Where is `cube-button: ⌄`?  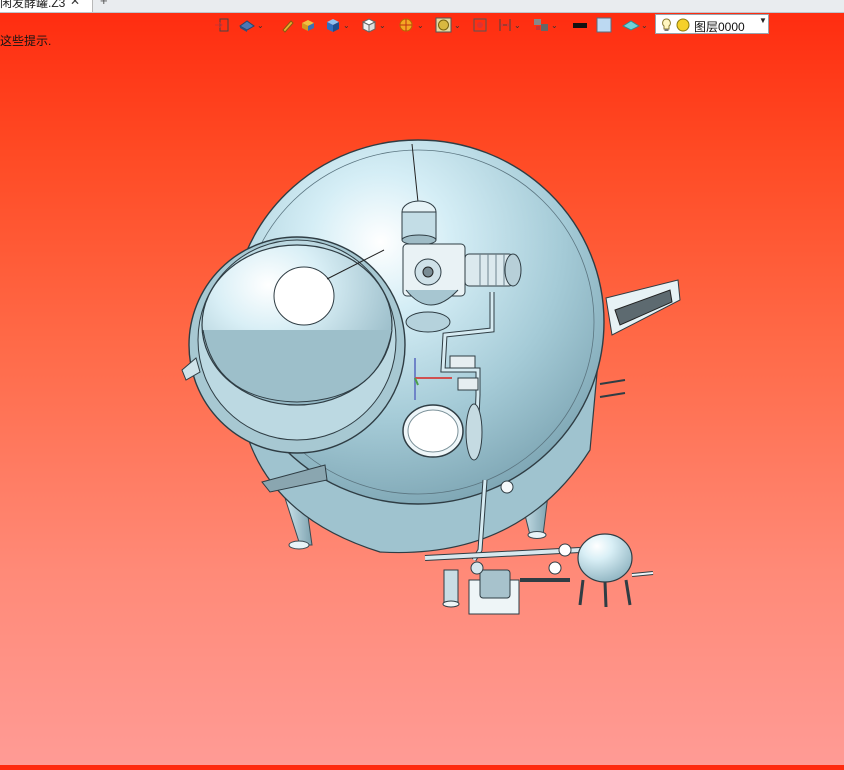 cube-button: ⌄ is located at coordinates (337, 25).